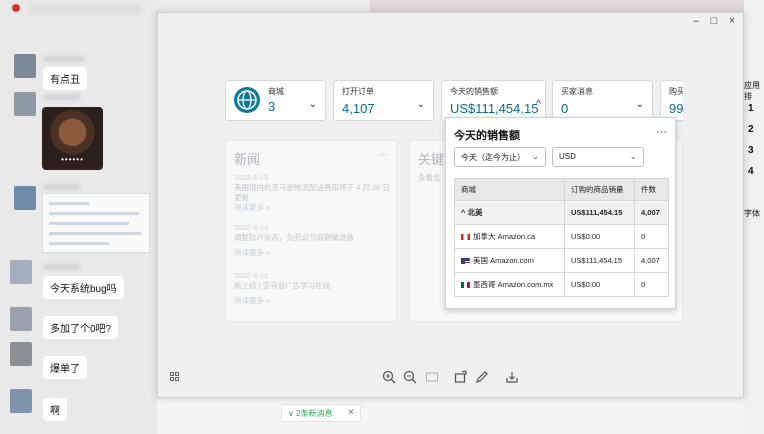 This screenshot has width=764, height=434. I want to click on card-label: 今天的销售额, so click(474, 91).